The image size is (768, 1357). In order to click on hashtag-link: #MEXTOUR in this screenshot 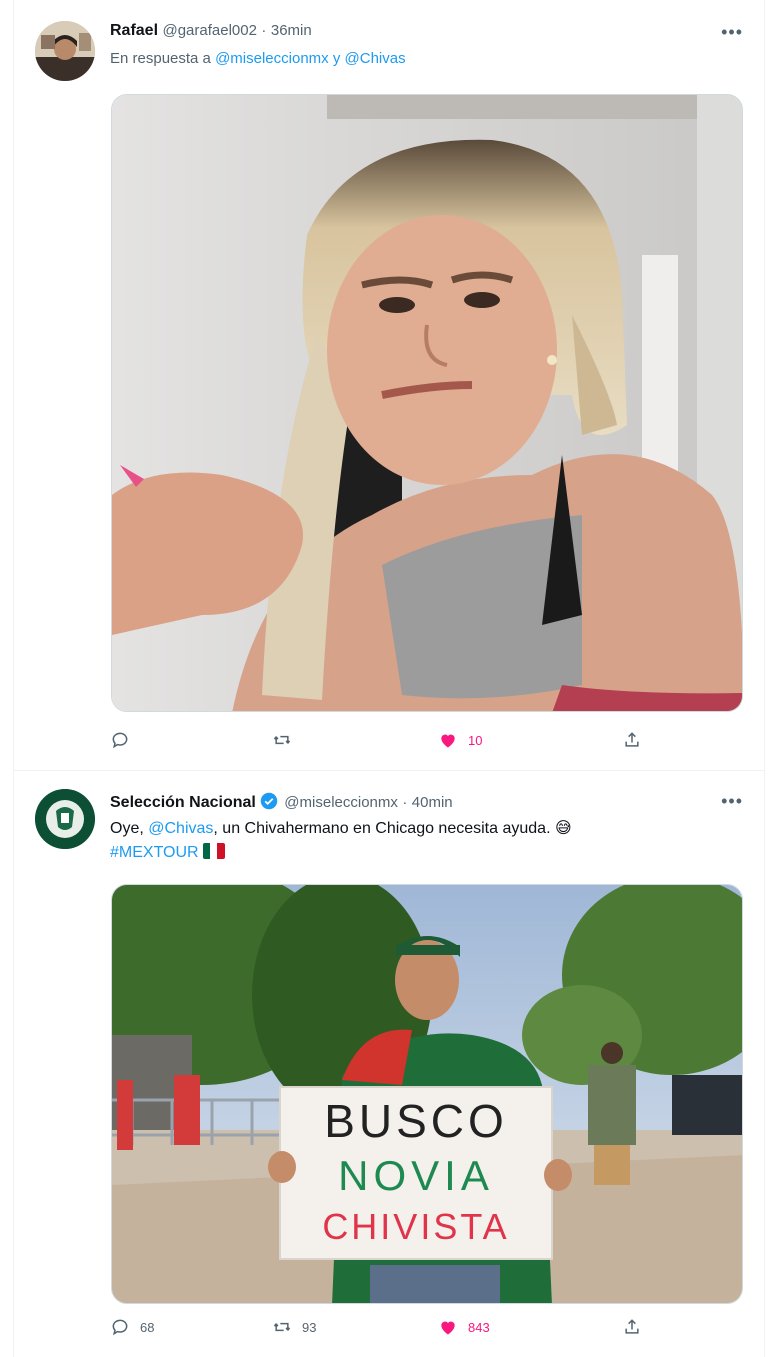, I will do `click(154, 852)`.